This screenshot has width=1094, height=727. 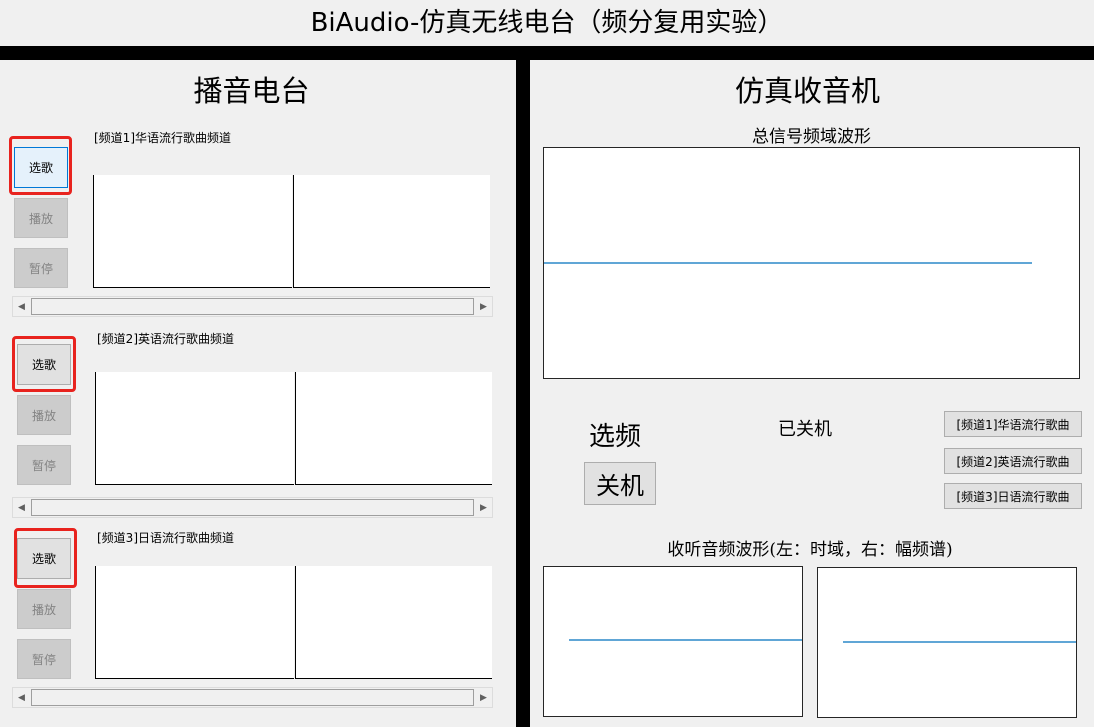 I want to click on channel-2-pause-button: 暂停, so click(x=44, y=465).